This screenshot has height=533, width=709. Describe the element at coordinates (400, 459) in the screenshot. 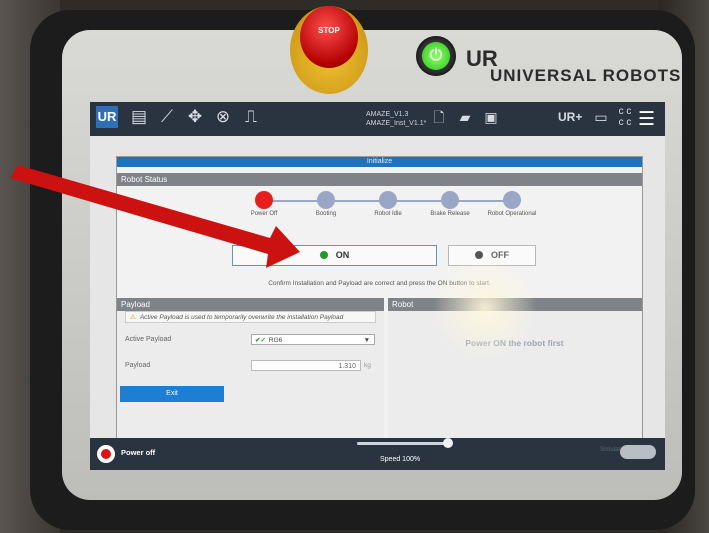

I see `speed-label: Speed 100%` at that location.